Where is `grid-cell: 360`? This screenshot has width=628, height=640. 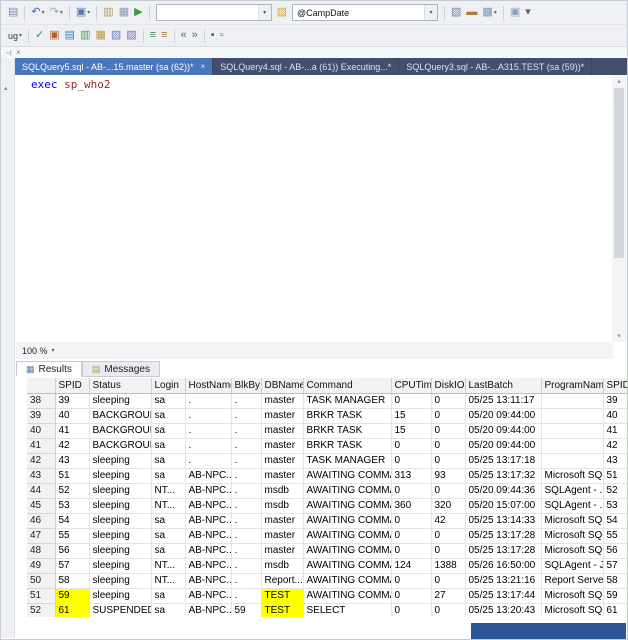 grid-cell: 360 is located at coordinates (411, 506).